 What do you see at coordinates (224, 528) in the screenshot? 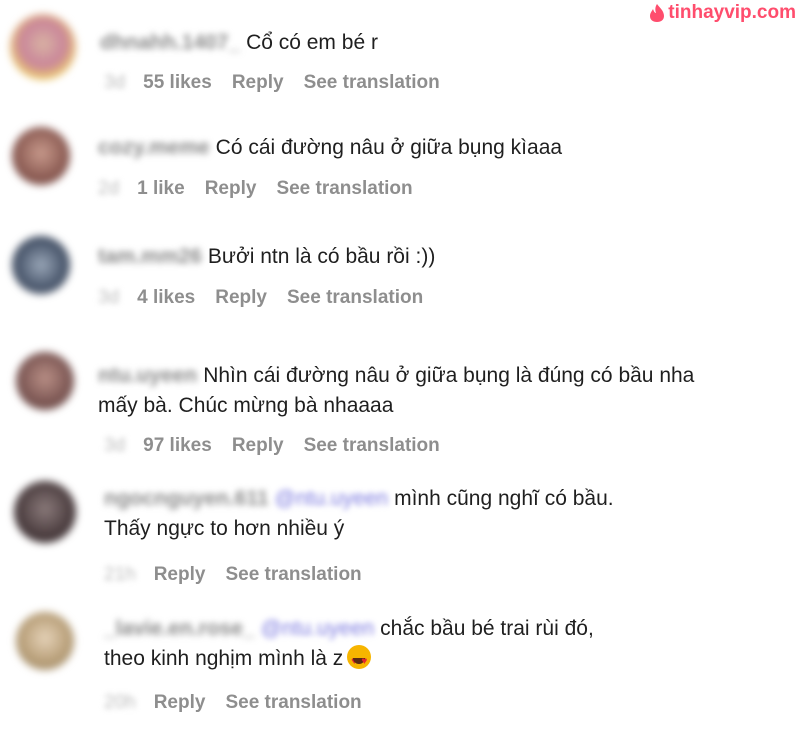
I see `comment-text-line2: Thấy ngực to hơn nhiều ý` at bounding box center [224, 528].